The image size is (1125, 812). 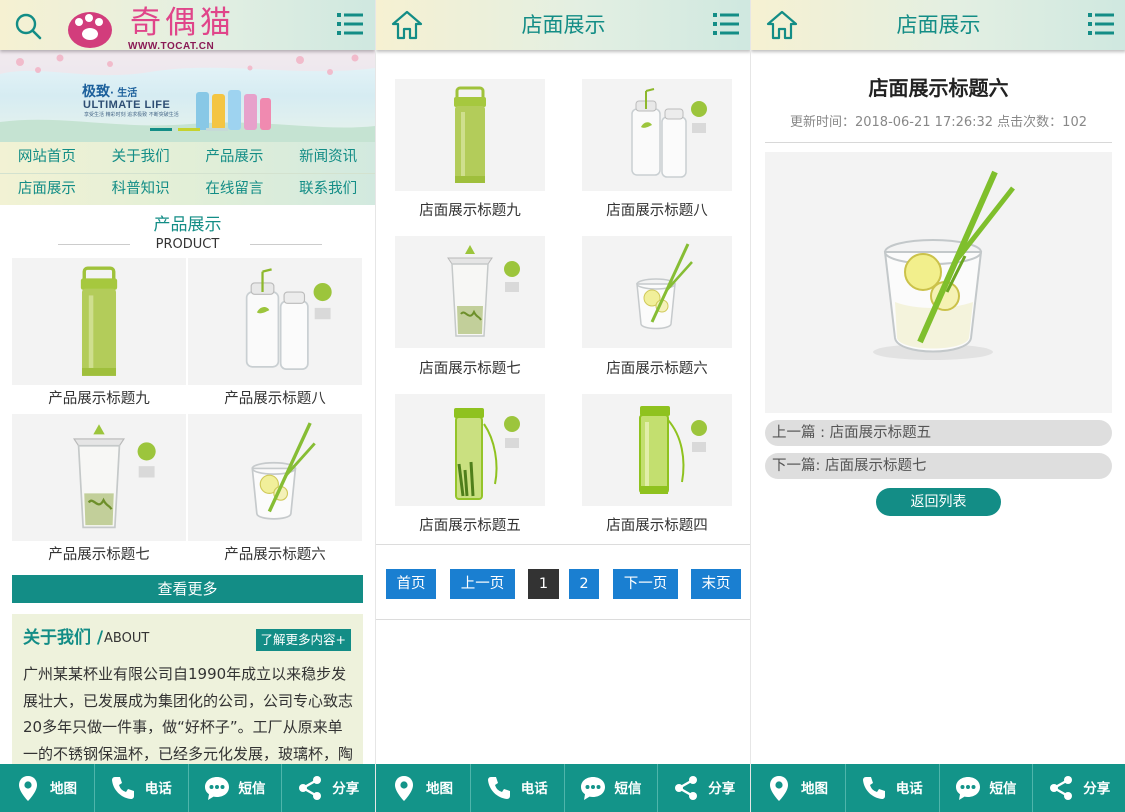 What do you see at coordinates (563, 544) in the screenshot?
I see `pagination-top-rule` at bounding box center [563, 544].